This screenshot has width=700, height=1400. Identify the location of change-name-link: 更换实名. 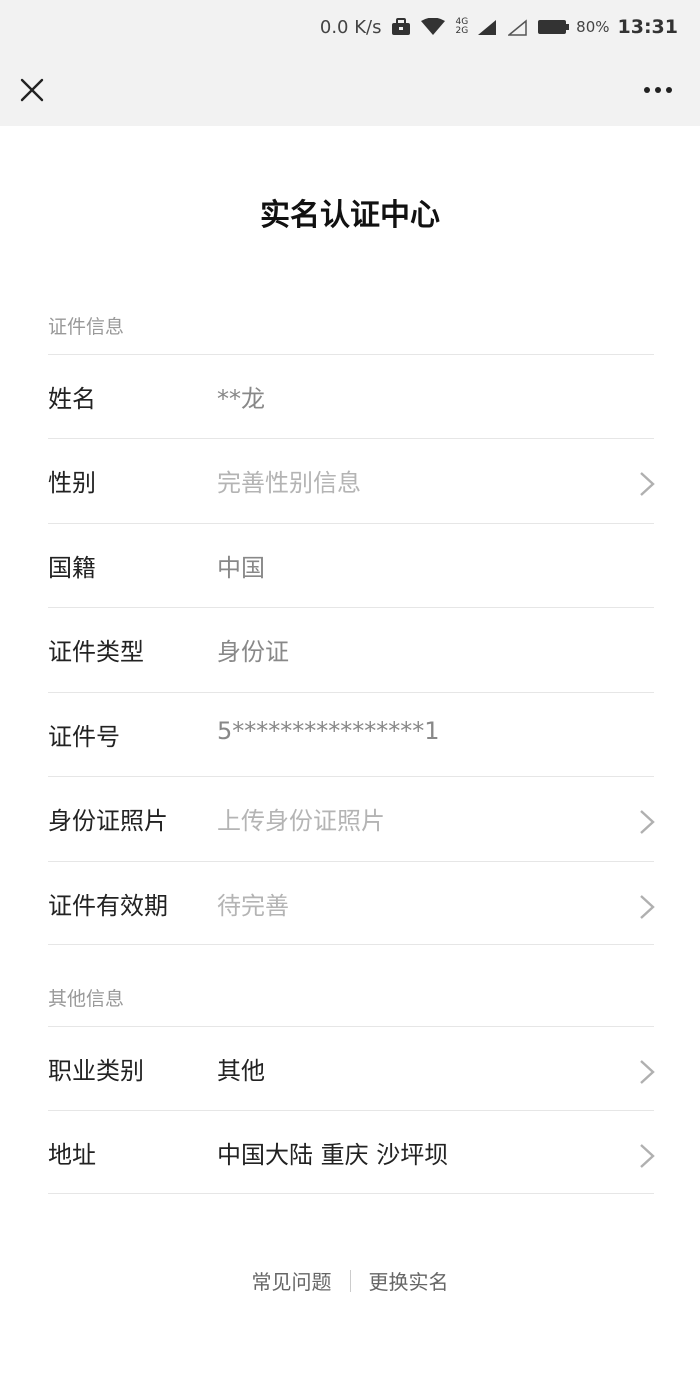
(409, 1280).